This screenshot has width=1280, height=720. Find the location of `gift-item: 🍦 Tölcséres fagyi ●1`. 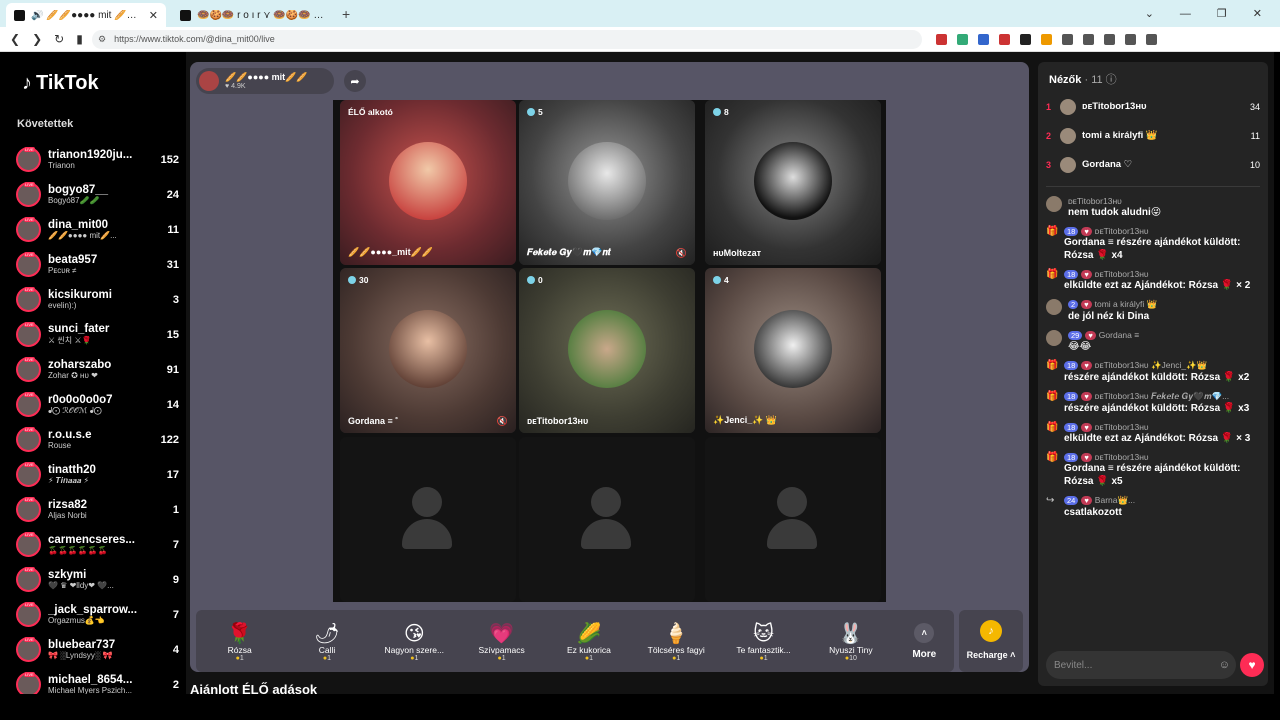

gift-item: 🍦 Tölcséres fagyi ●1 is located at coordinates (676, 641).